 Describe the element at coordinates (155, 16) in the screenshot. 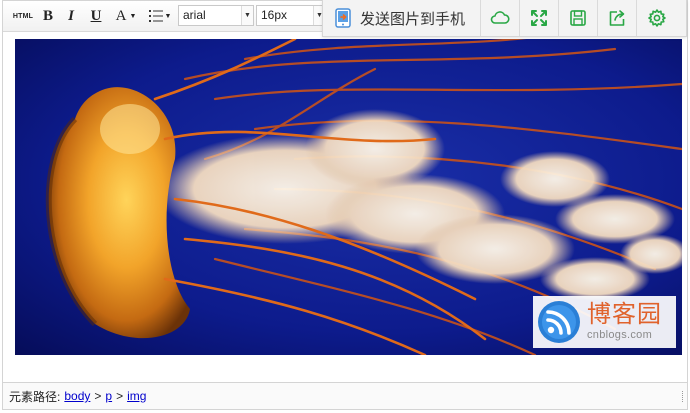

I see `list-icon` at that location.